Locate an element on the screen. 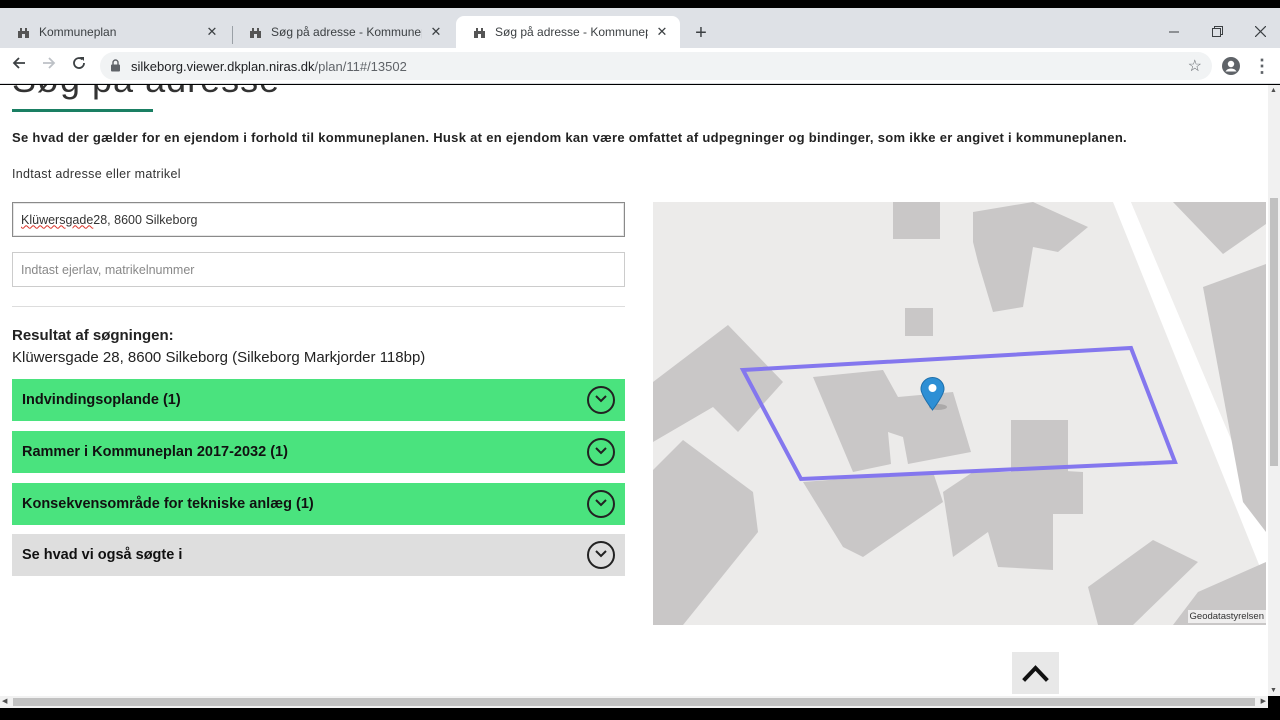 This screenshot has height=720, width=1280. vertical-scrollbar: ▲ ▼ is located at coordinates (1274, 390).